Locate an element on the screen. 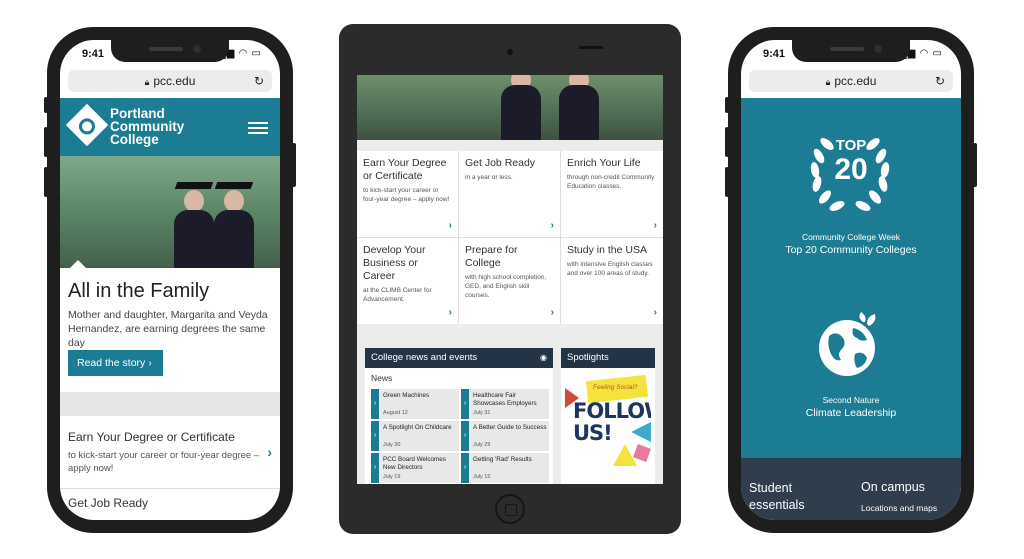 Image resolution: width=1024 pixels, height=559 pixels. news-item: › A Better Guide to Success July 29 is located at coordinates (505, 436).